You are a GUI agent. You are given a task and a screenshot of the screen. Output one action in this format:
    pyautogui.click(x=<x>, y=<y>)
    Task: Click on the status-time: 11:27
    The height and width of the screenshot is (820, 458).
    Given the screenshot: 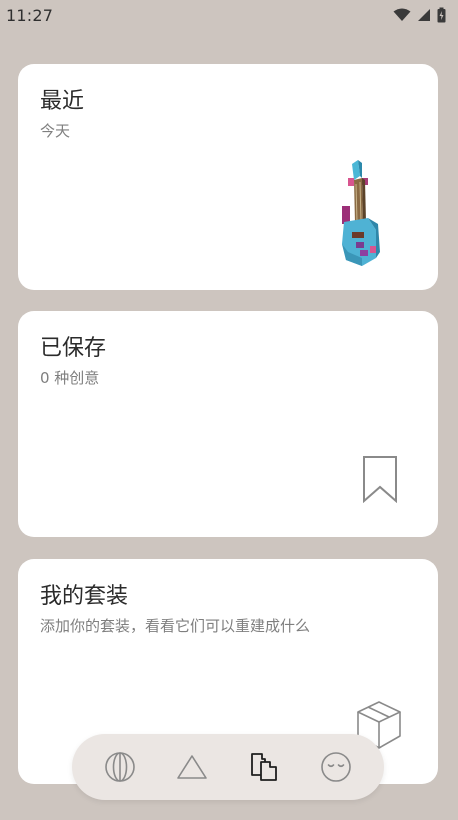 What is the action you would take?
    pyautogui.click(x=30, y=15)
    